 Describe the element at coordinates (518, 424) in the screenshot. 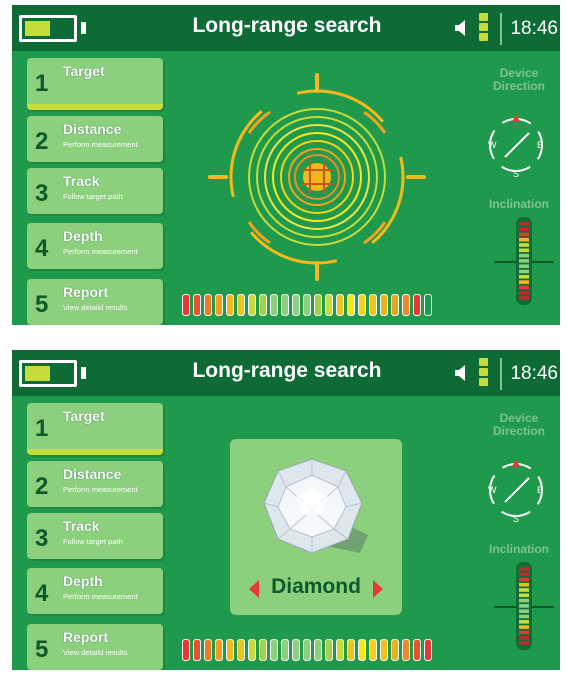

I see `device-direction-label: Device Direction` at that location.